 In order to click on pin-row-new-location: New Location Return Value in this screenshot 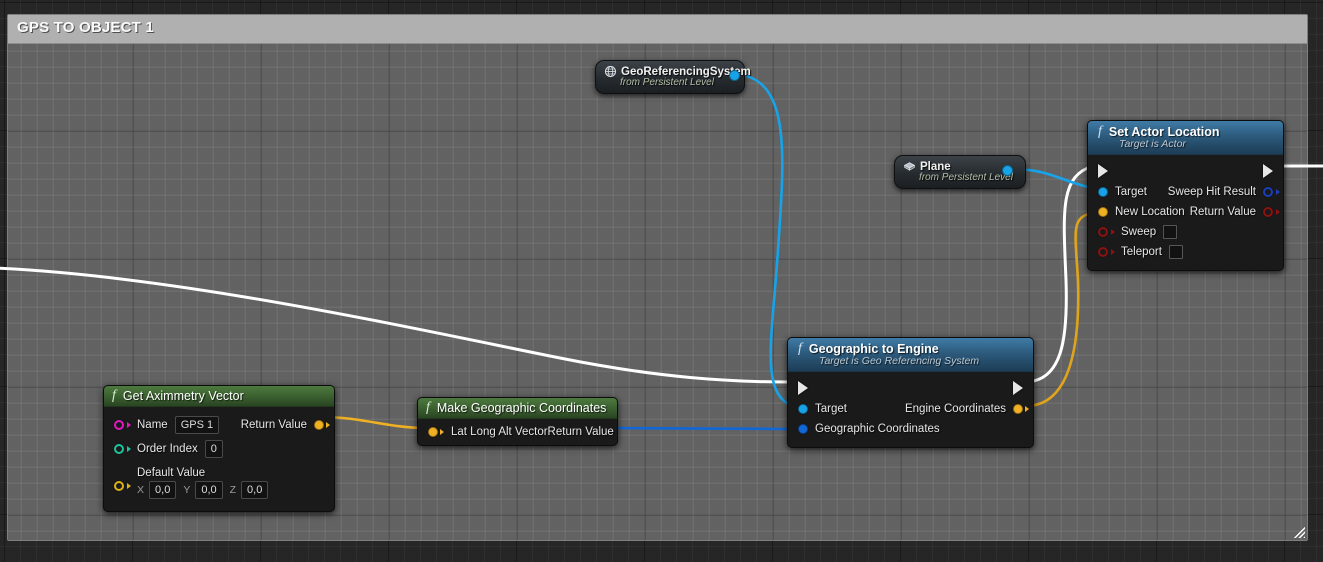, I will do `click(1185, 212)`.